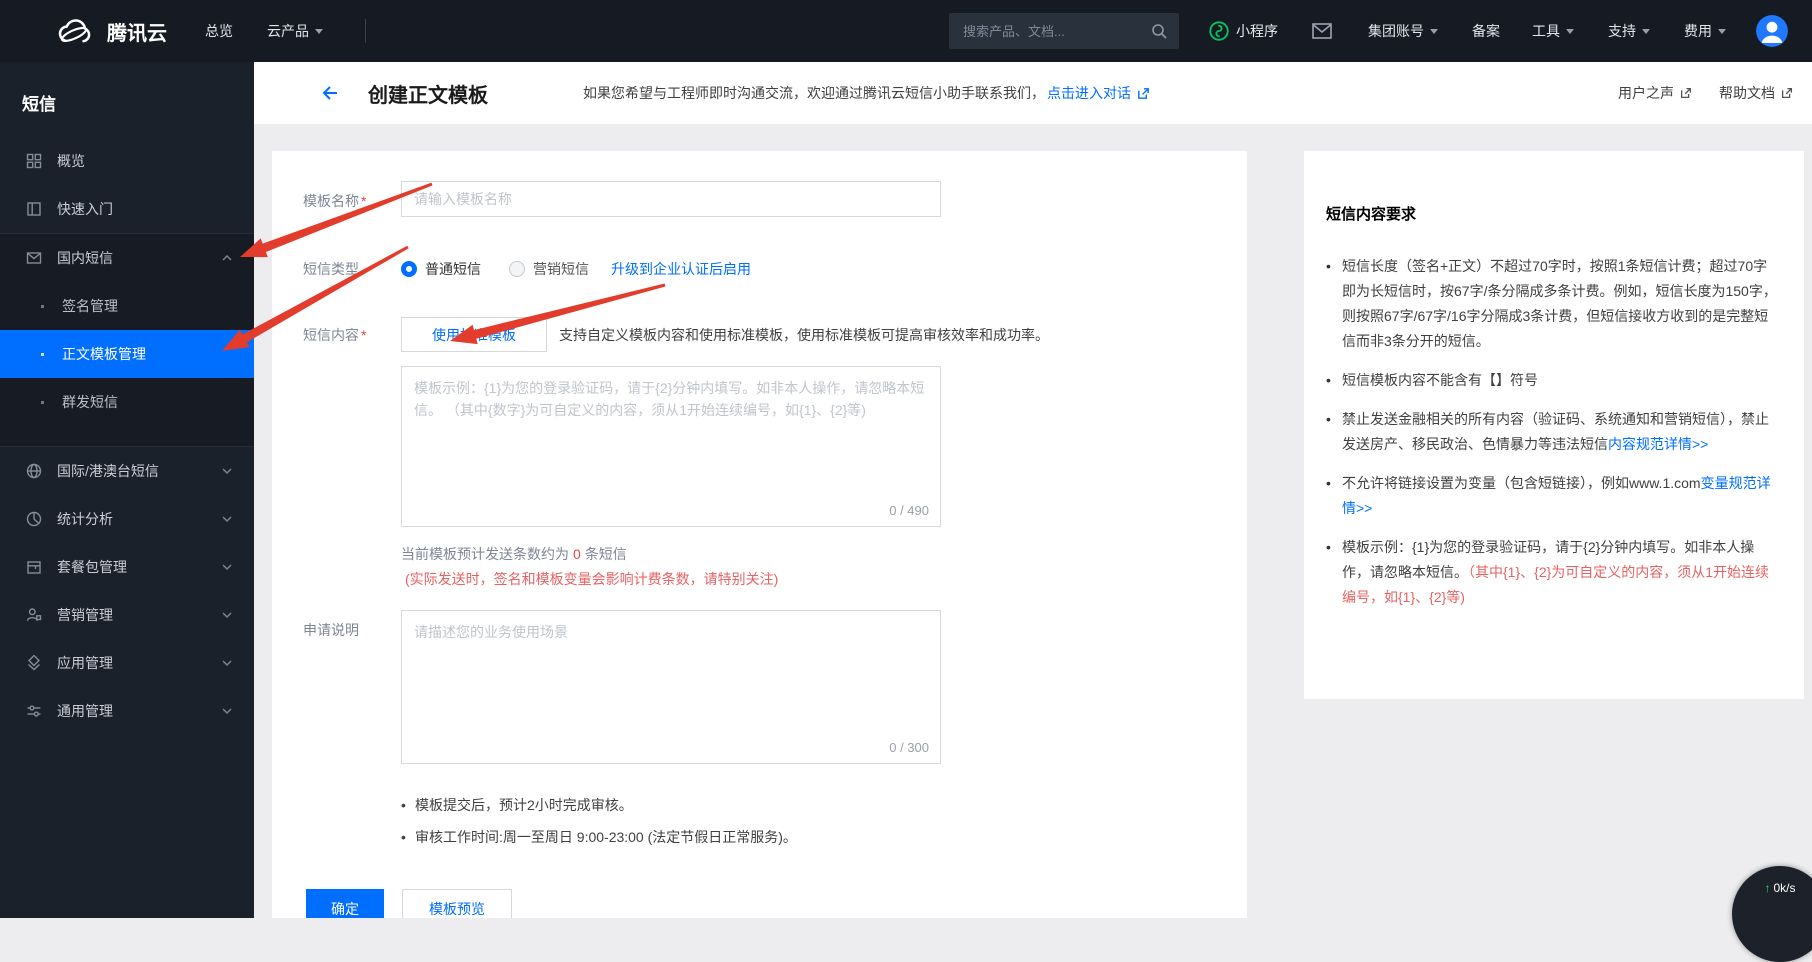  What do you see at coordinates (1705, 31) in the screenshot?
I see `nav-billing: 费用` at bounding box center [1705, 31].